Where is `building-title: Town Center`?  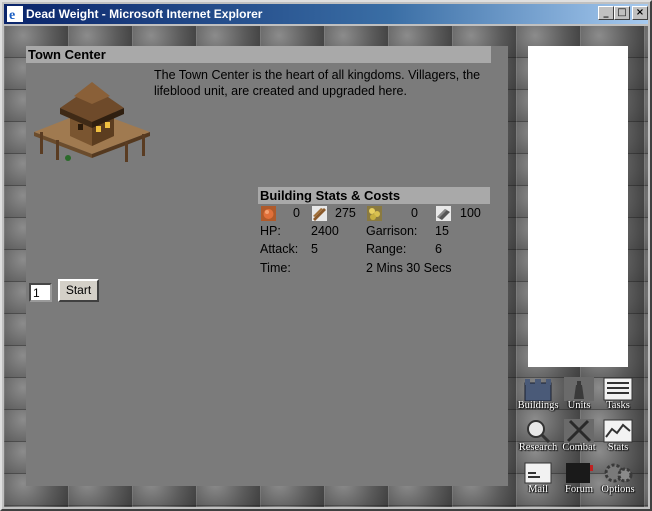
building-title: Town Center is located at coordinates (258, 54).